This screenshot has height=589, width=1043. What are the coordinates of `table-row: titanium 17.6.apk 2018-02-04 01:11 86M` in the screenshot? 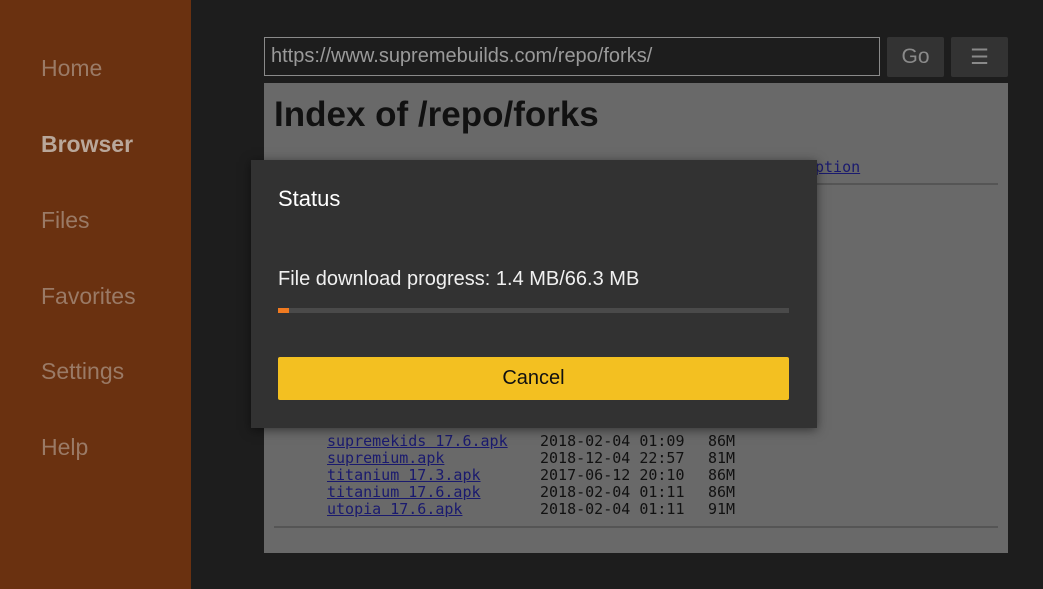 It's located at (531, 492).